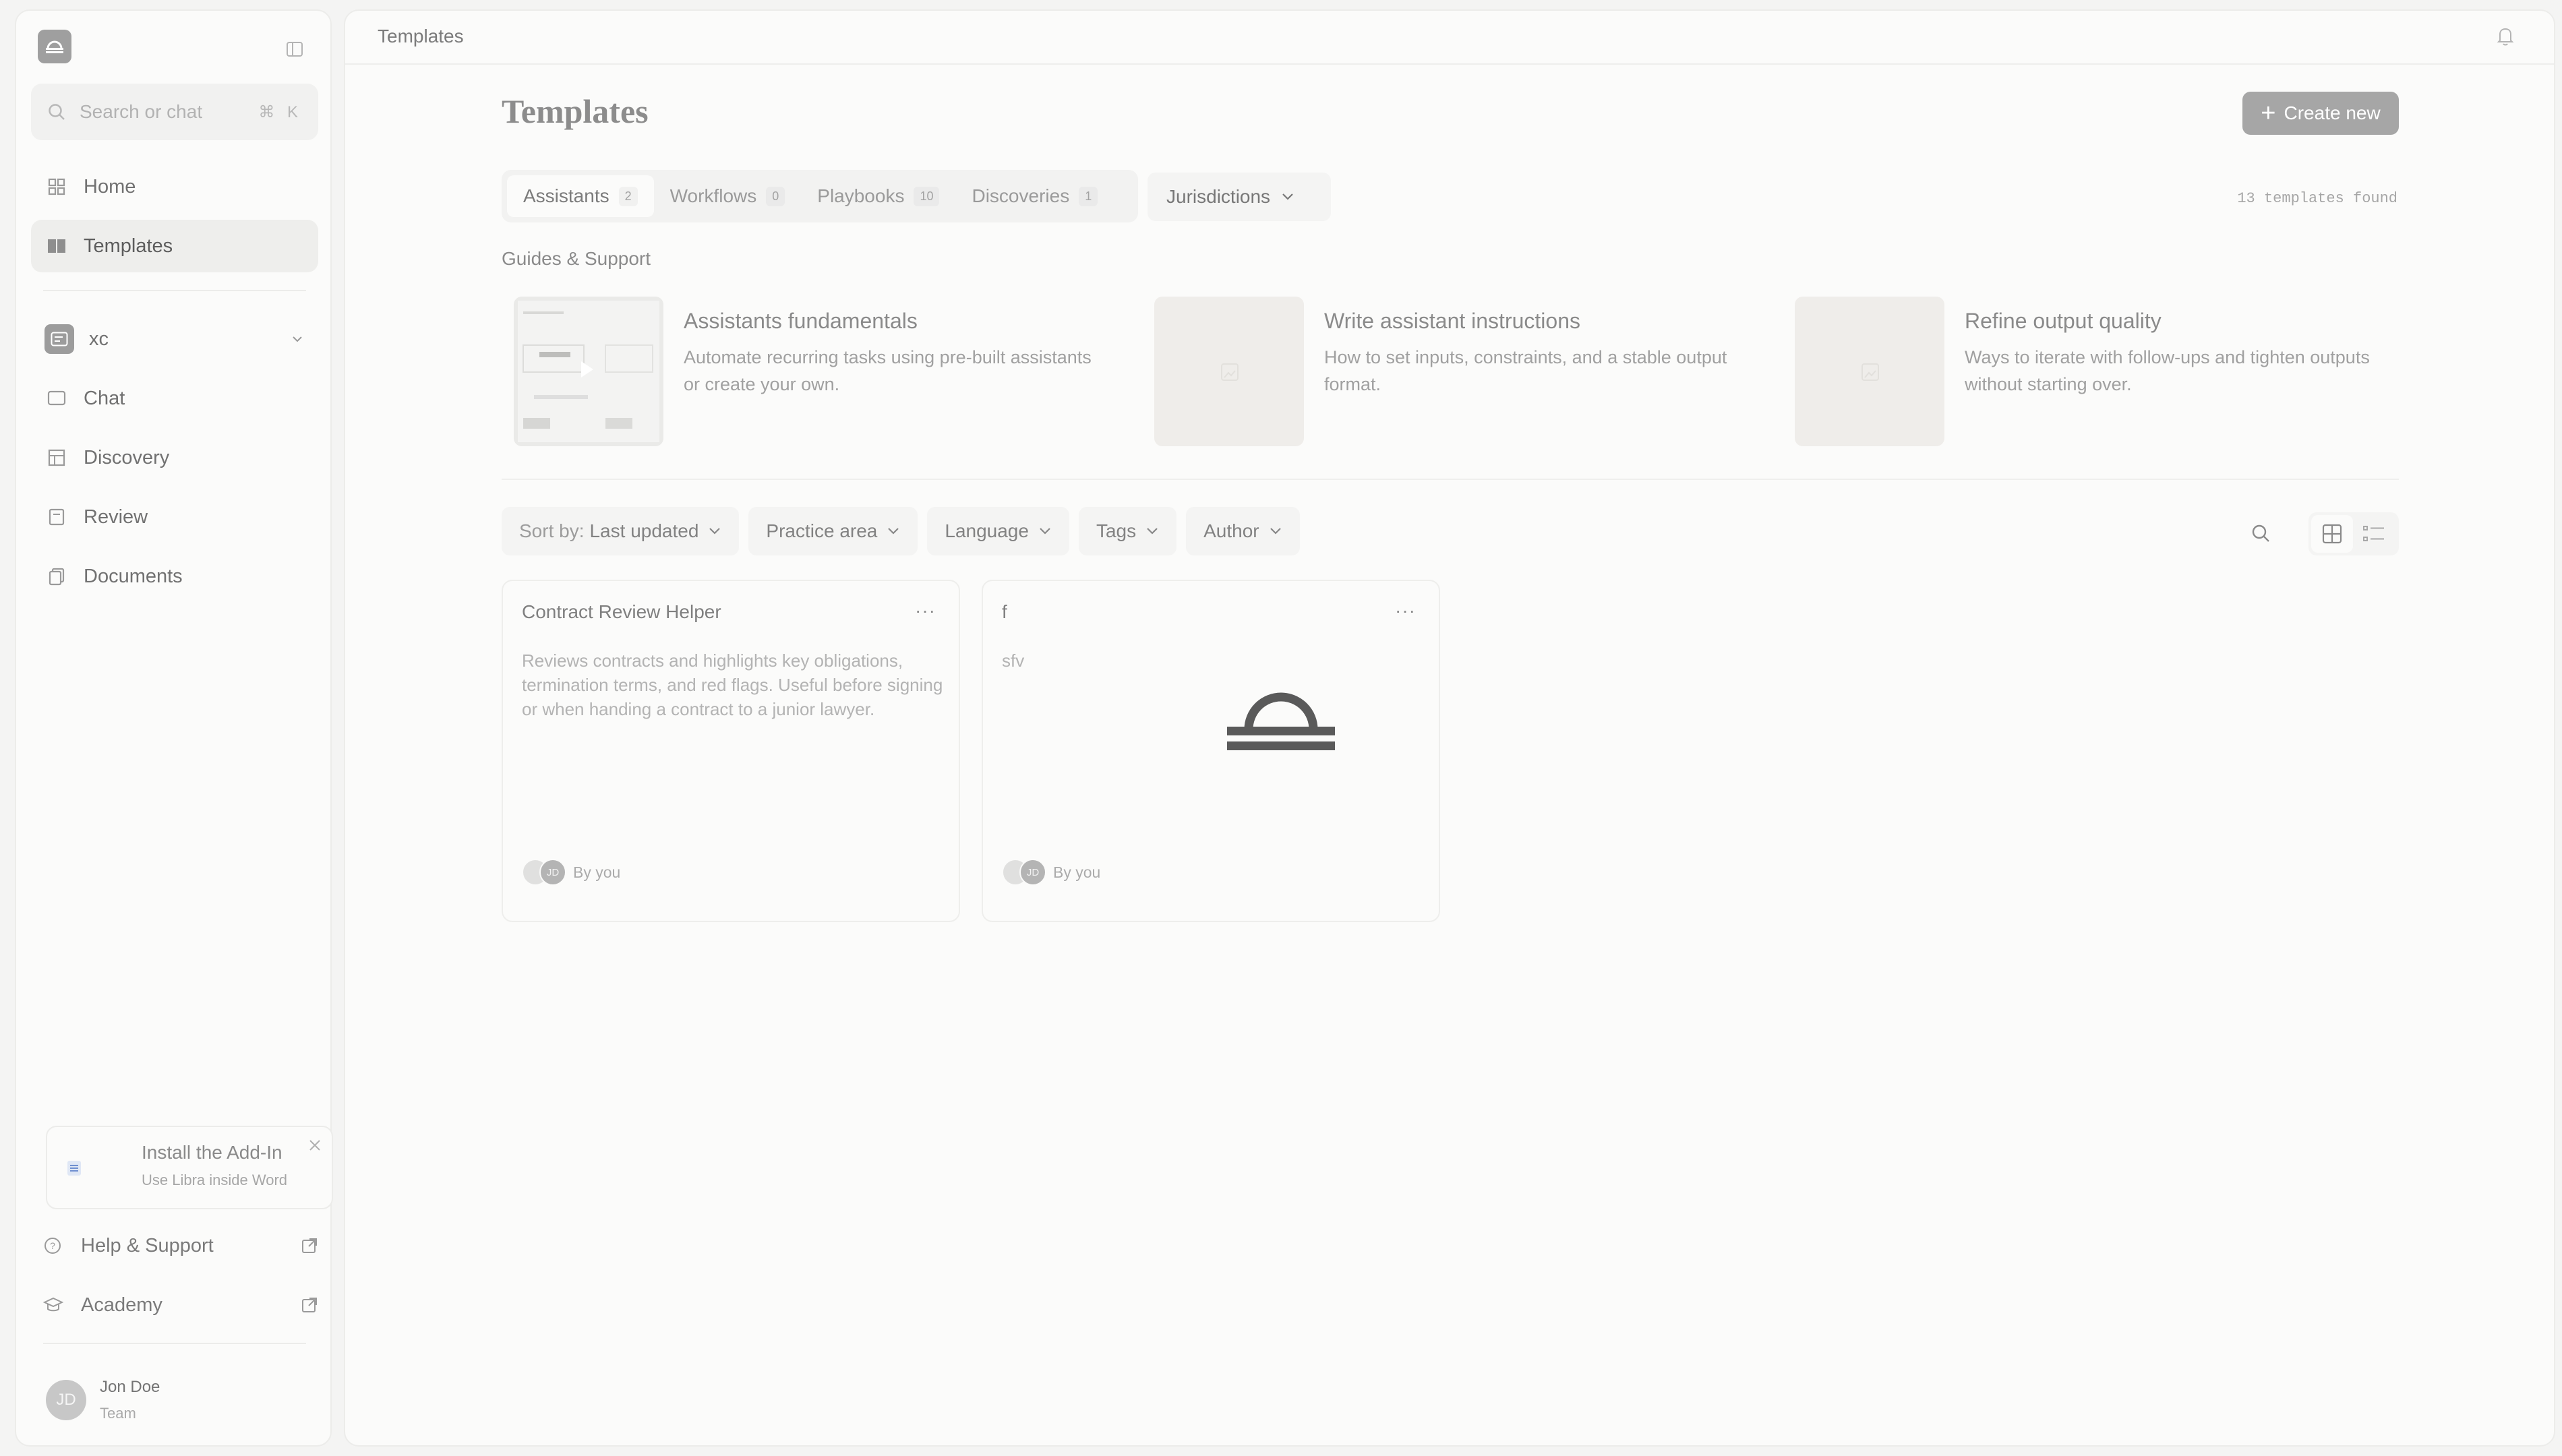  I want to click on tab-count: 2, so click(628, 196).